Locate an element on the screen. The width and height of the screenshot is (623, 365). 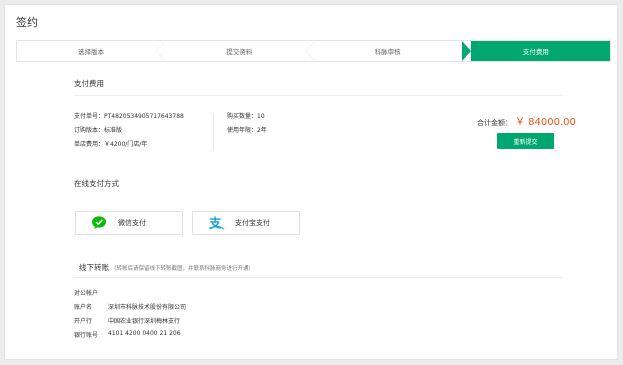
years: 使用年限：2年 is located at coordinates (247, 130).